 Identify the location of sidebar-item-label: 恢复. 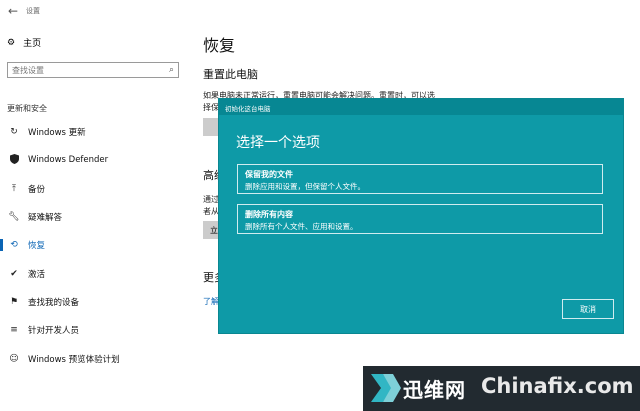
(37, 246).